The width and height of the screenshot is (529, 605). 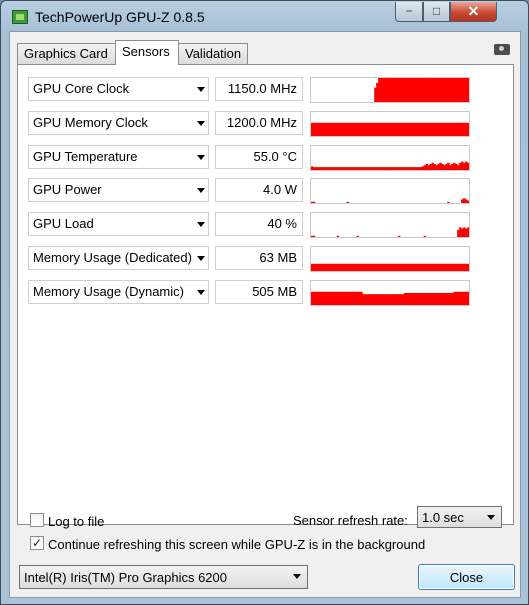 What do you see at coordinates (118, 224) in the screenshot?
I see `sensor-name-dropdown: GPU Load` at bounding box center [118, 224].